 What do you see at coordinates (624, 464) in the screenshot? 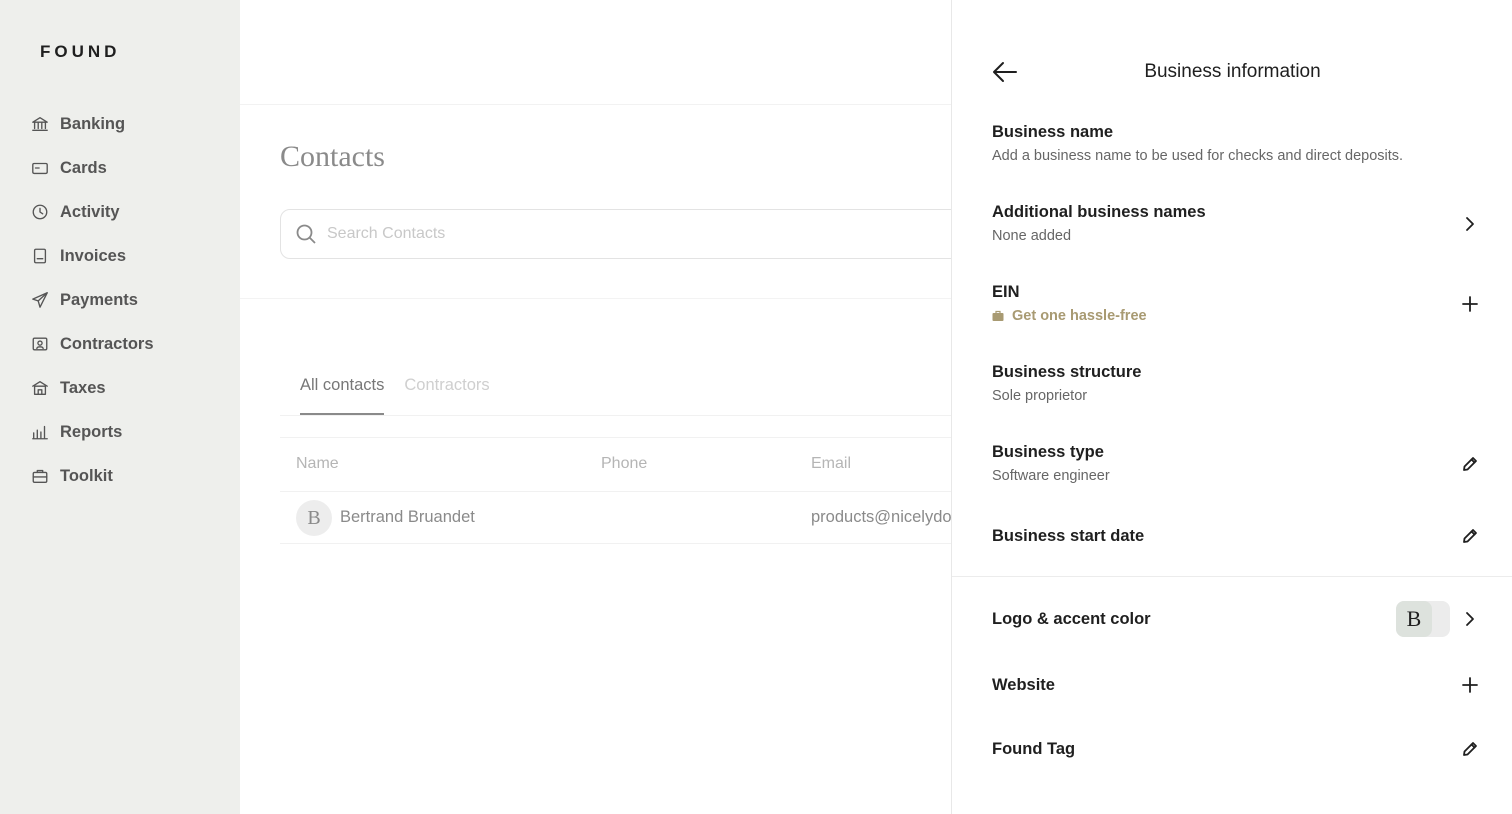
I see `column-header-phone: Phone` at bounding box center [624, 464].